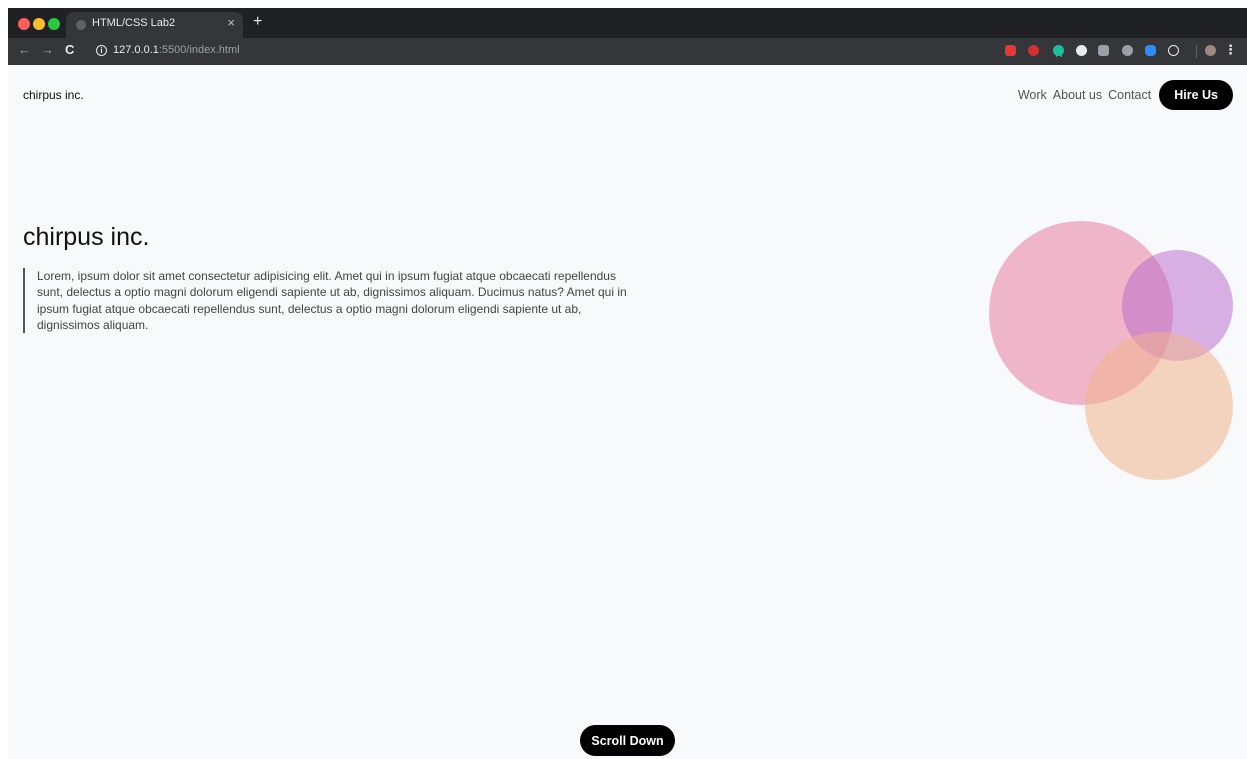  I want to click on nav-link-work: Work, so click(1032, 95).